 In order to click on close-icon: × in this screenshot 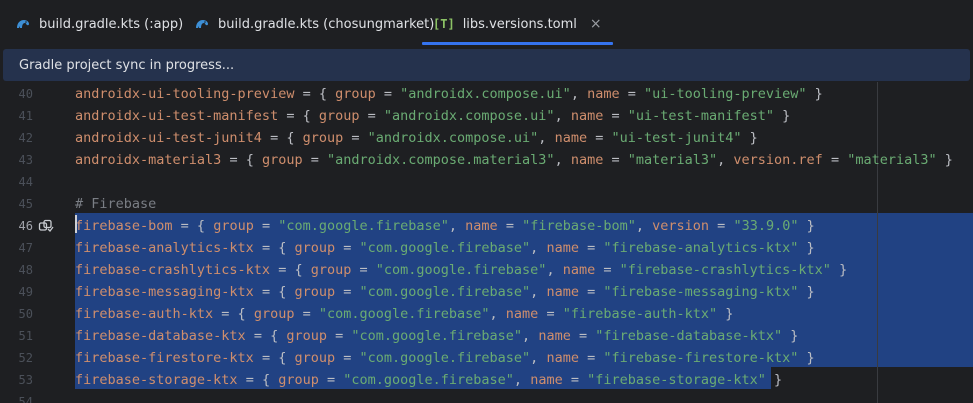, I will do `click(596, 24)`.